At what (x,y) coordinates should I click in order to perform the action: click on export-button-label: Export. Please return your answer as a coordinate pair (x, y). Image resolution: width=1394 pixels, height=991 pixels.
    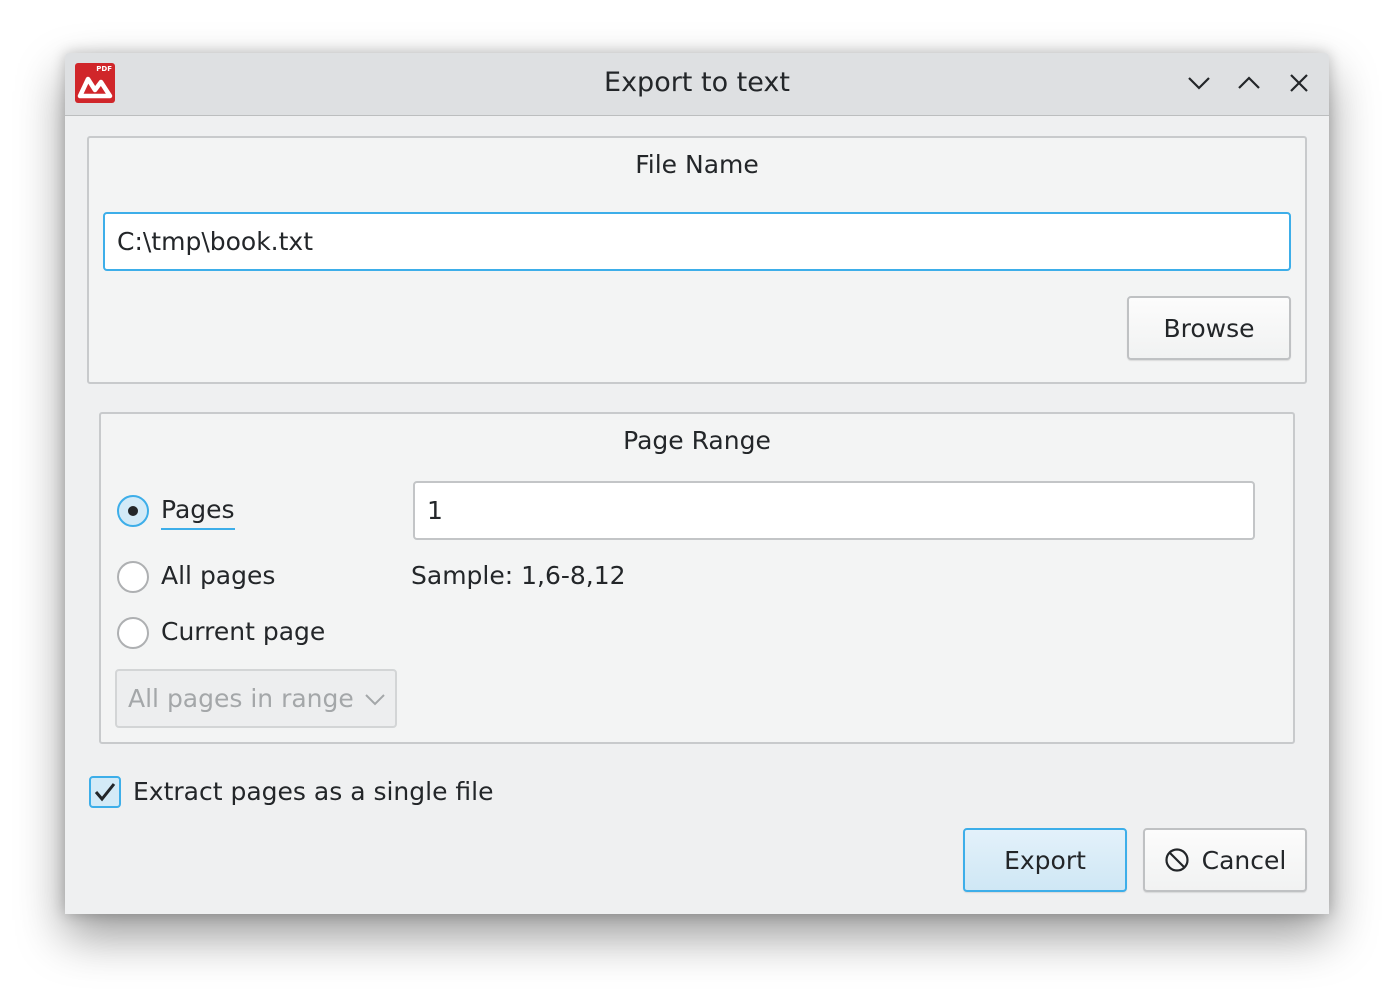
    Looking at the image, I should click on (1045, 860).